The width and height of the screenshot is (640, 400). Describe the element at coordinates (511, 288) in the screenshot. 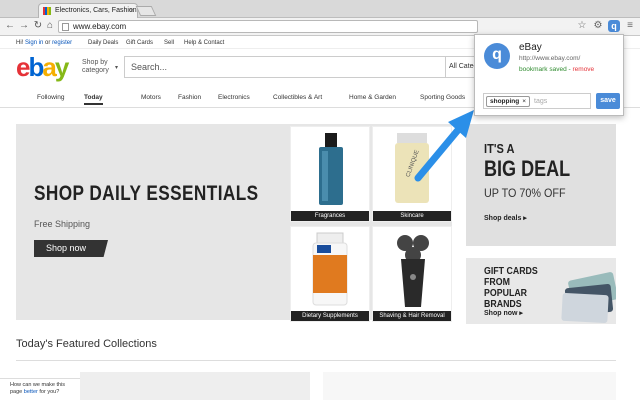

I see `promo-headline: GIFT CARDS FROM POPULAR BRANDS` at that location.